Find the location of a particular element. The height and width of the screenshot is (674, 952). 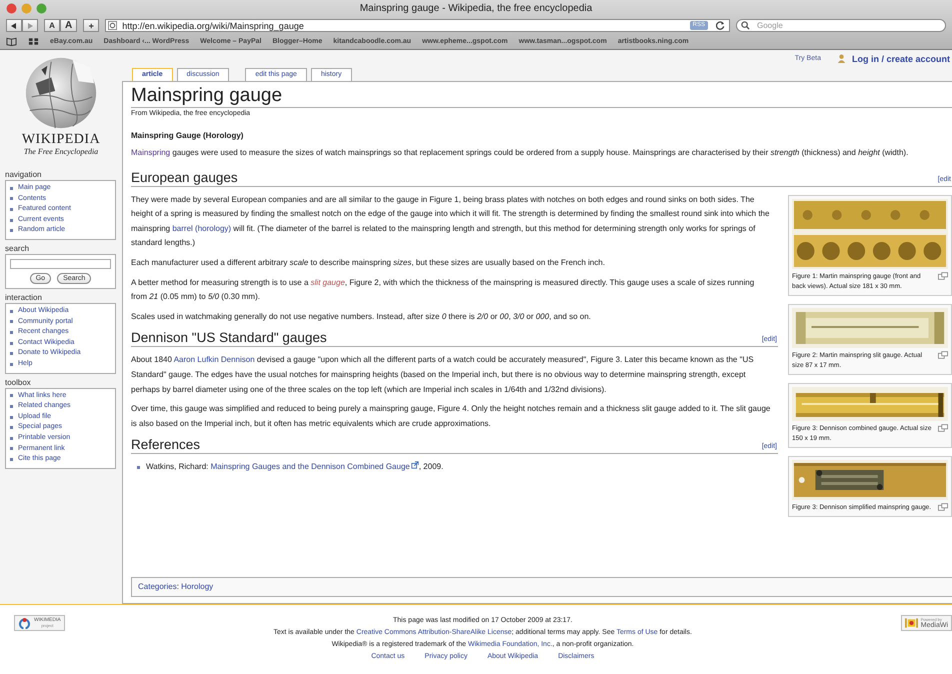

search-field: Google is located at coordinates (841, 25).